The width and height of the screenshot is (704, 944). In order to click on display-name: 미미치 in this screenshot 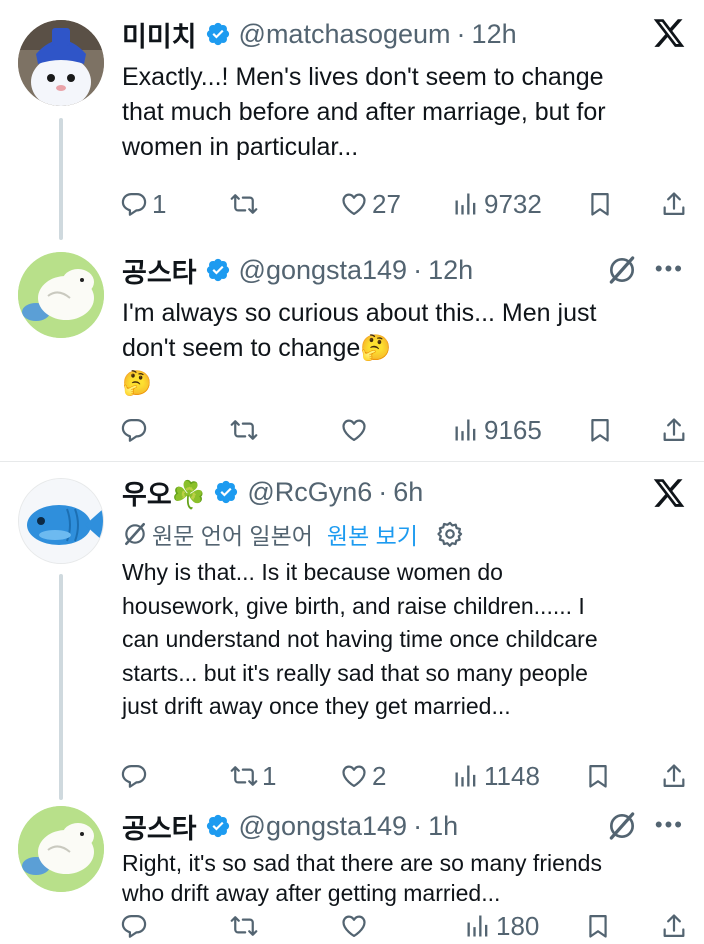, I will do `click(159, 34)`.